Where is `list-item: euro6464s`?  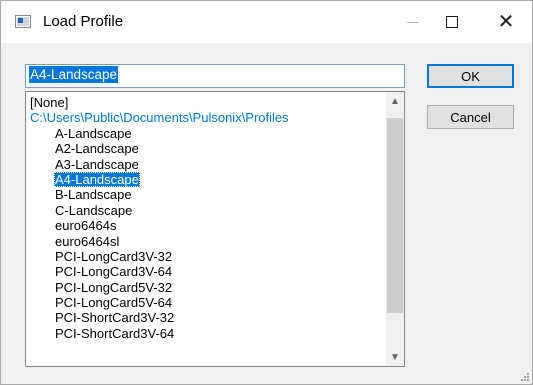 list-item: euro6464s is located at coordinates (203, 225).